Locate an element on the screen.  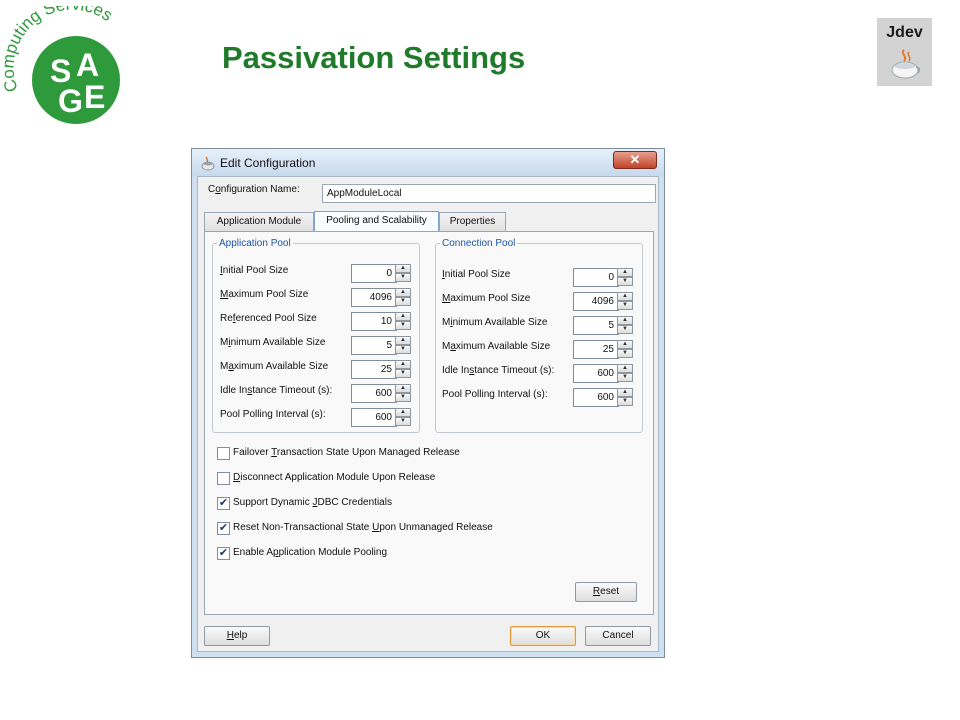
app-referenced-pool-size-down: ▼ is located at coordinates (403, 325).